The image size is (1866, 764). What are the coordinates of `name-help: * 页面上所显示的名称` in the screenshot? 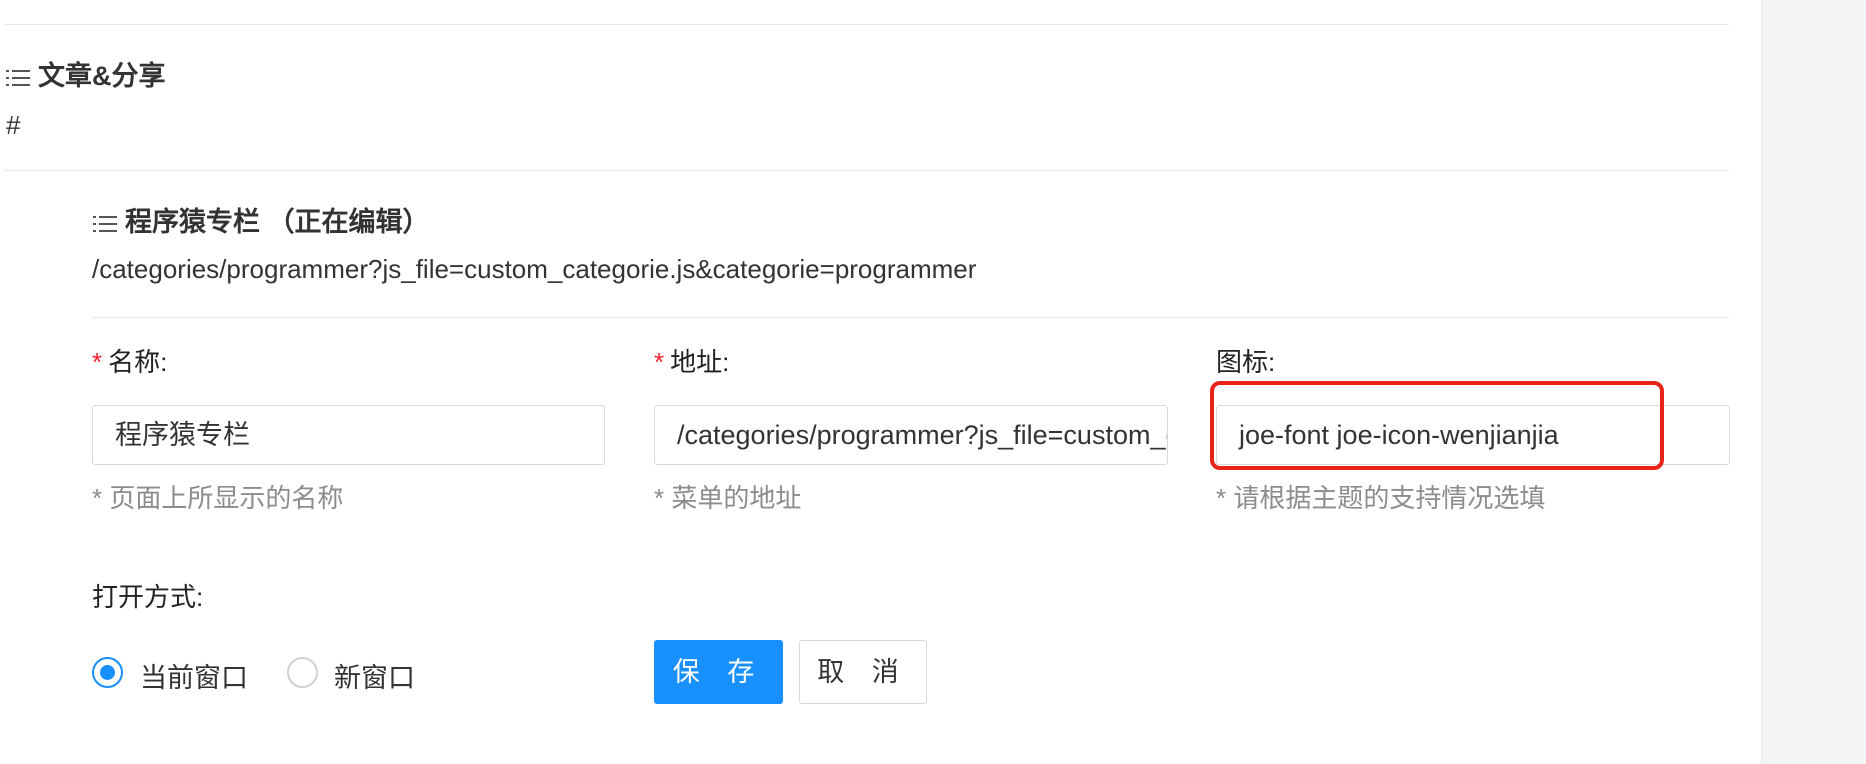 It's located at (218, 498).